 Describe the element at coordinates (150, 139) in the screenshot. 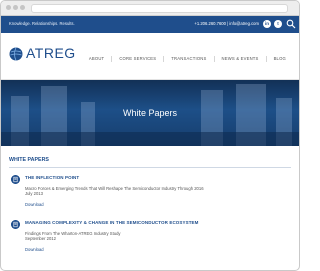

I see `hero-decoration` at that location.